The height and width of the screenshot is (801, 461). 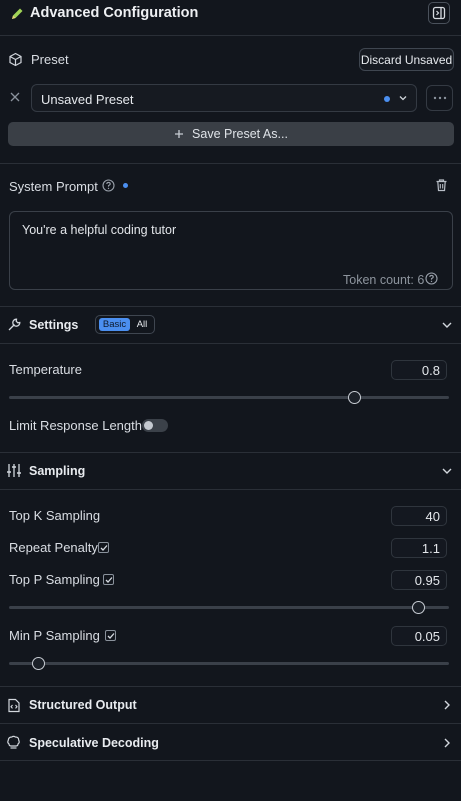 What do you see at coordinates (14, 705) in the screenshot?
I see `file-code-icon` at bounding box center [14, 705].